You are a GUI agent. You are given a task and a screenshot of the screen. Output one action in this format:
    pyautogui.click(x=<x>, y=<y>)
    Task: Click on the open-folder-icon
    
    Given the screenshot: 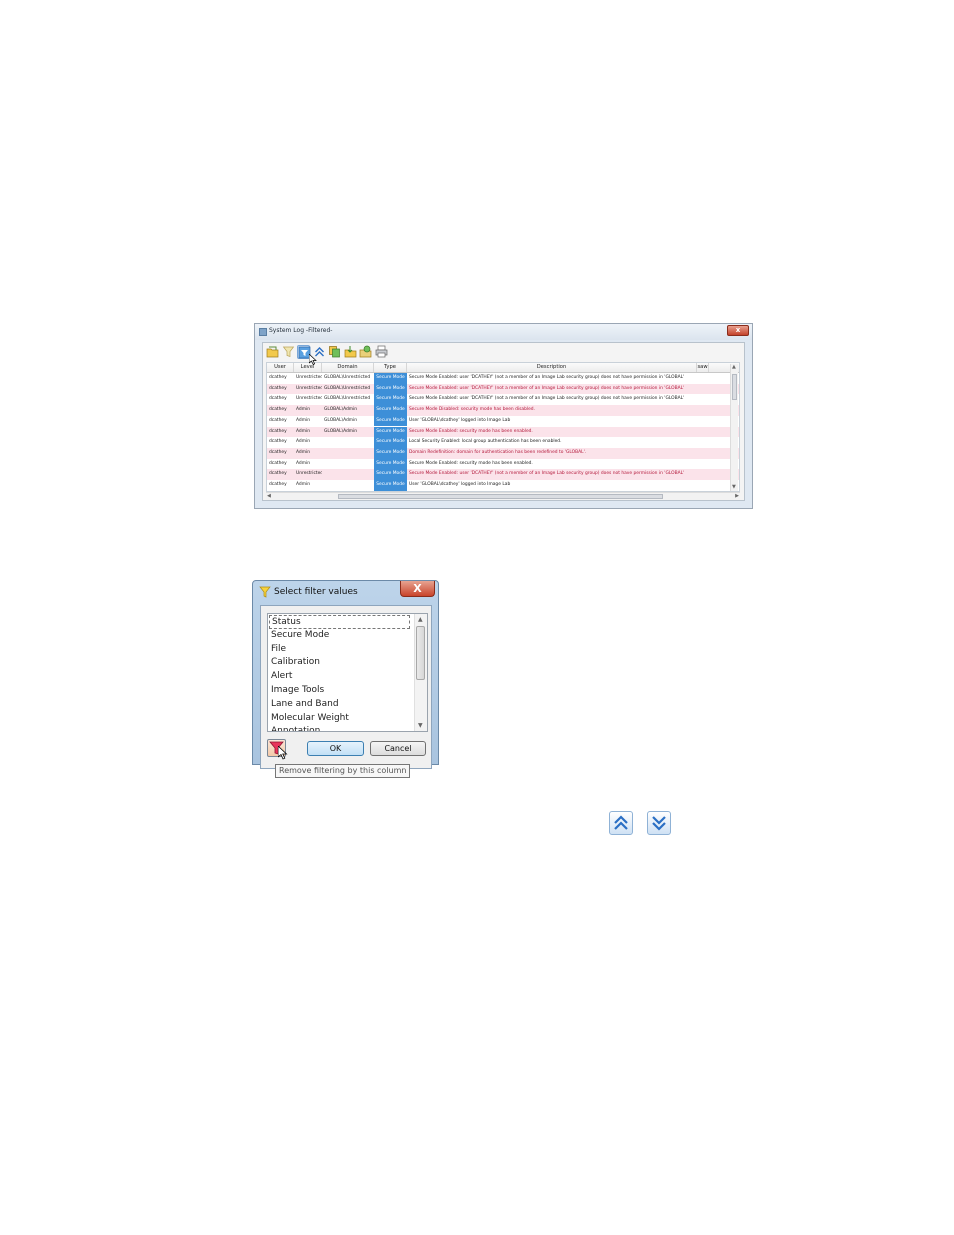 What is the action you would take?
    pyautogui.click(x=272, y=352)
    